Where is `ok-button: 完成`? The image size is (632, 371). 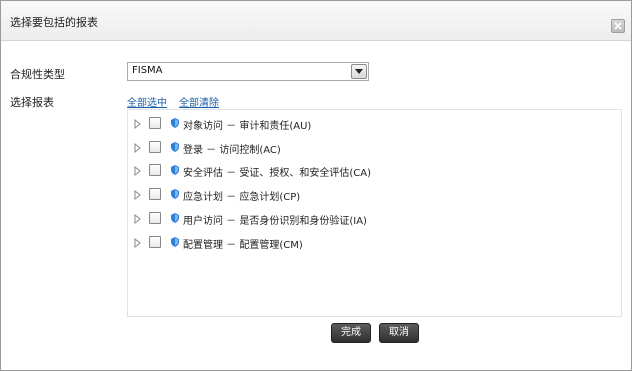 ok-button: 完成 is located at coordinates (351, 333).